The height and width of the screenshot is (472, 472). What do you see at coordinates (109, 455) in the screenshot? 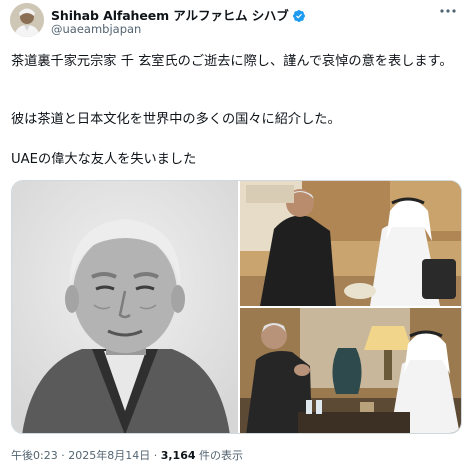
I see `tweet-date: 2025年8月14日` at bounding box center [109, 455].